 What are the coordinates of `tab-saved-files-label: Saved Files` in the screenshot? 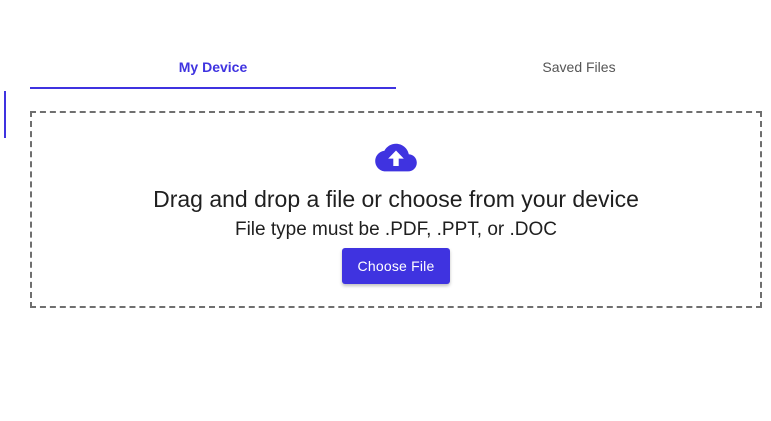 It's located at (579, 67).